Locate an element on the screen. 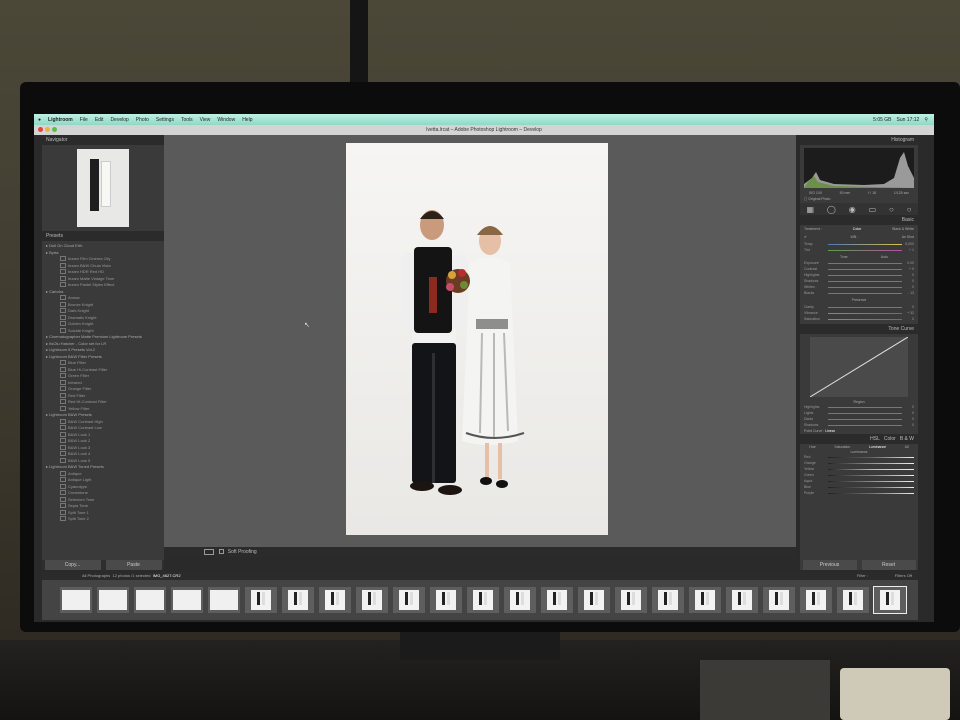 The image size is (960, 720). soft-proofing-checkbox is located at coordinates (222, 552).